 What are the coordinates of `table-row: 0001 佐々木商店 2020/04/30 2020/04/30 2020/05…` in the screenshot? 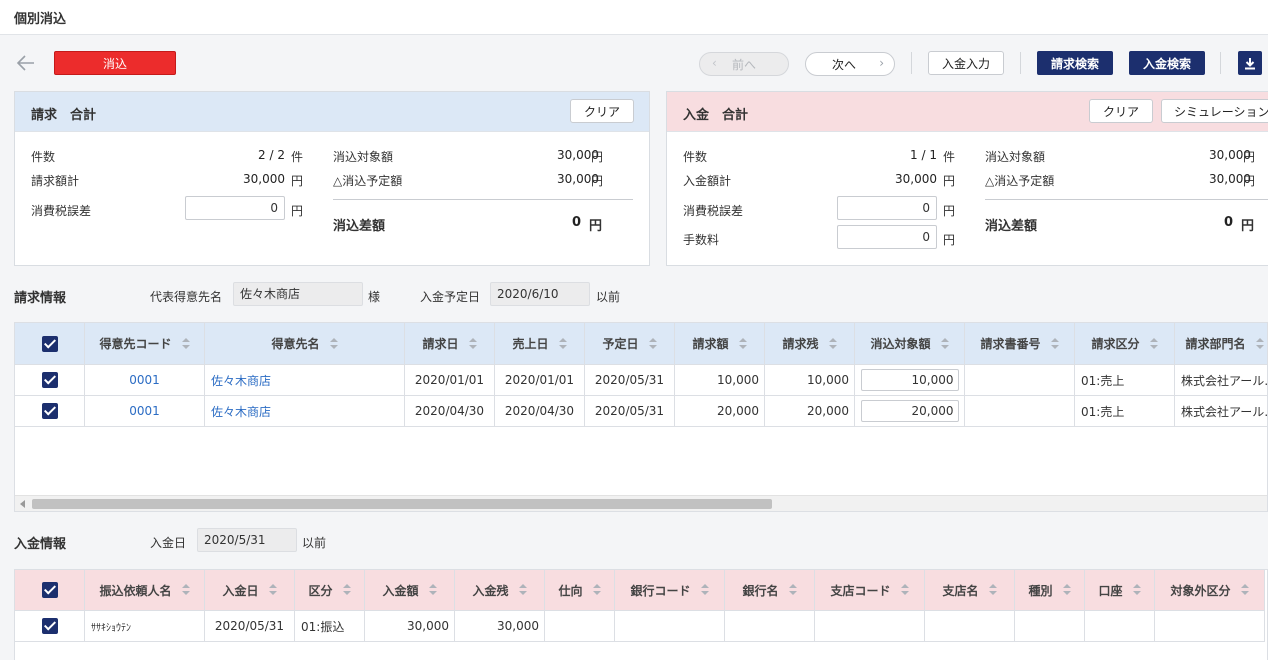 It's located at (641, 411).